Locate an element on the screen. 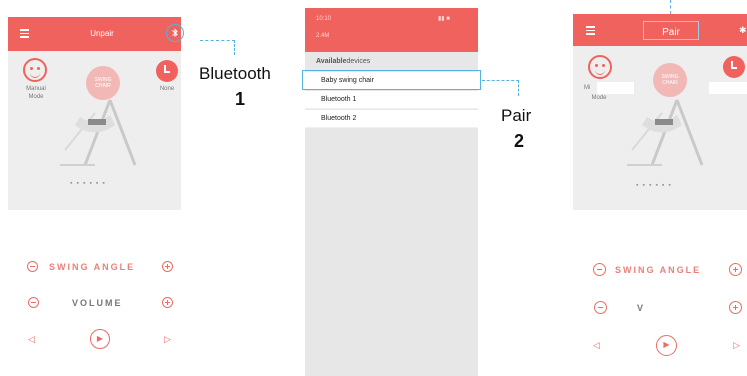  callout3-line is located at coordinates (671, 7).